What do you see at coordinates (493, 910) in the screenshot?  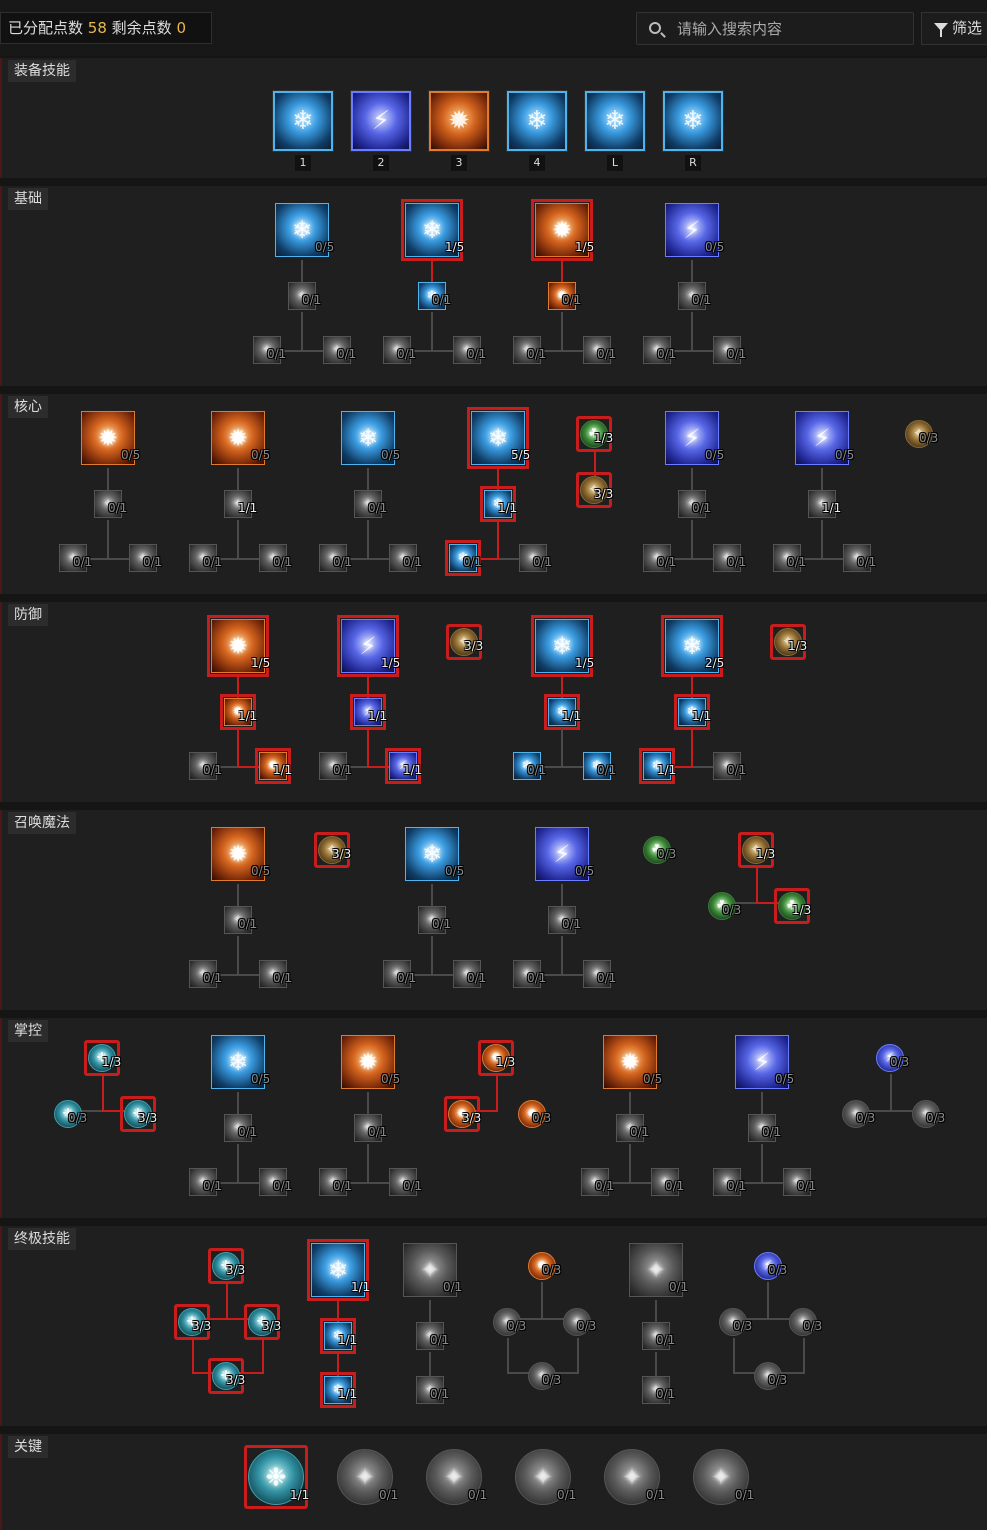 I see `section-4: 召唤魔法` at bounding box center [493, 910].